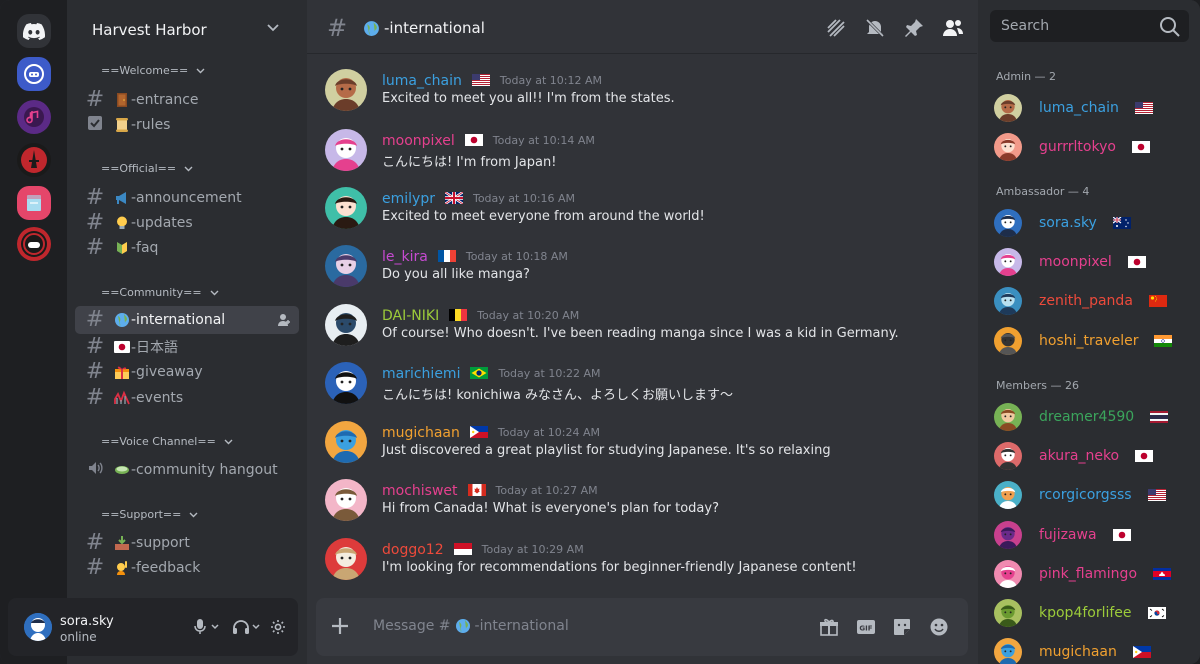  Describe the element at coordinates (422, 81) in the screenshot. I see `message-author: luma_chain` at that location.